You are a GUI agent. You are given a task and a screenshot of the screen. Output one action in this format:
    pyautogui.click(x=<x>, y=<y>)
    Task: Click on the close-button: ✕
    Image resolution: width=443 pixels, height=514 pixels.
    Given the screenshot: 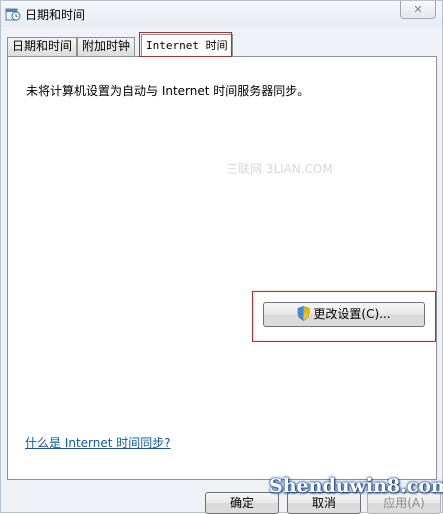 What is the action you would take?
    pyautogui.click(x=418, y=10)
    